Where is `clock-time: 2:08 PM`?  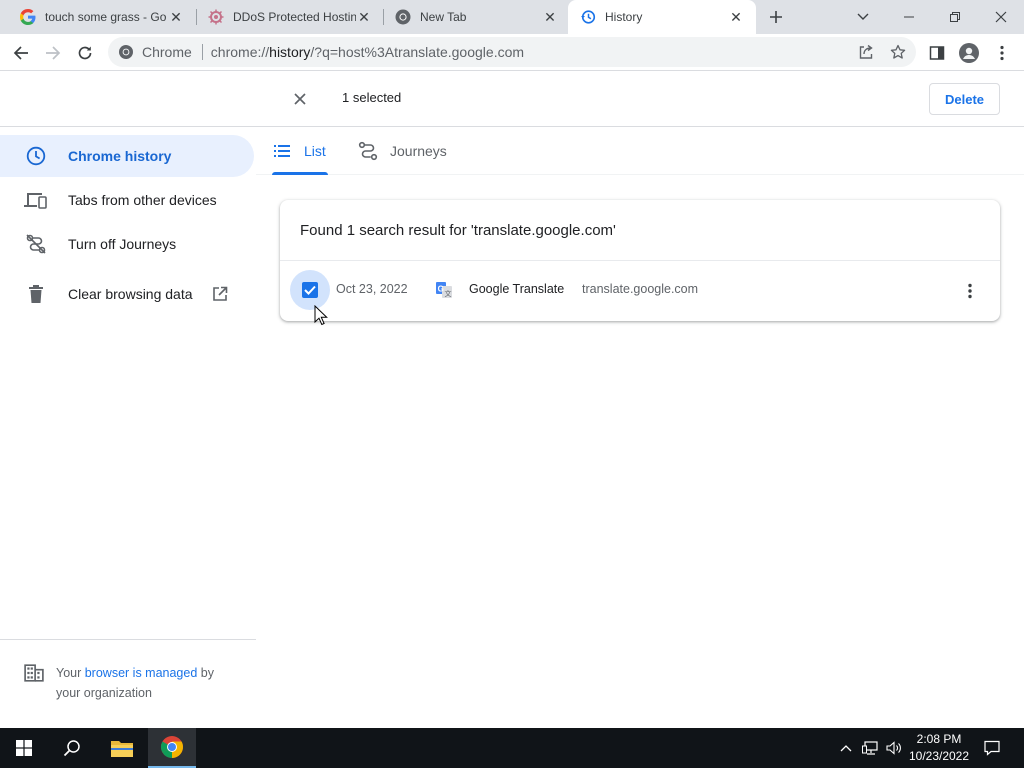
clock-time: 2:08 PM is located at coordinates (939, 739).